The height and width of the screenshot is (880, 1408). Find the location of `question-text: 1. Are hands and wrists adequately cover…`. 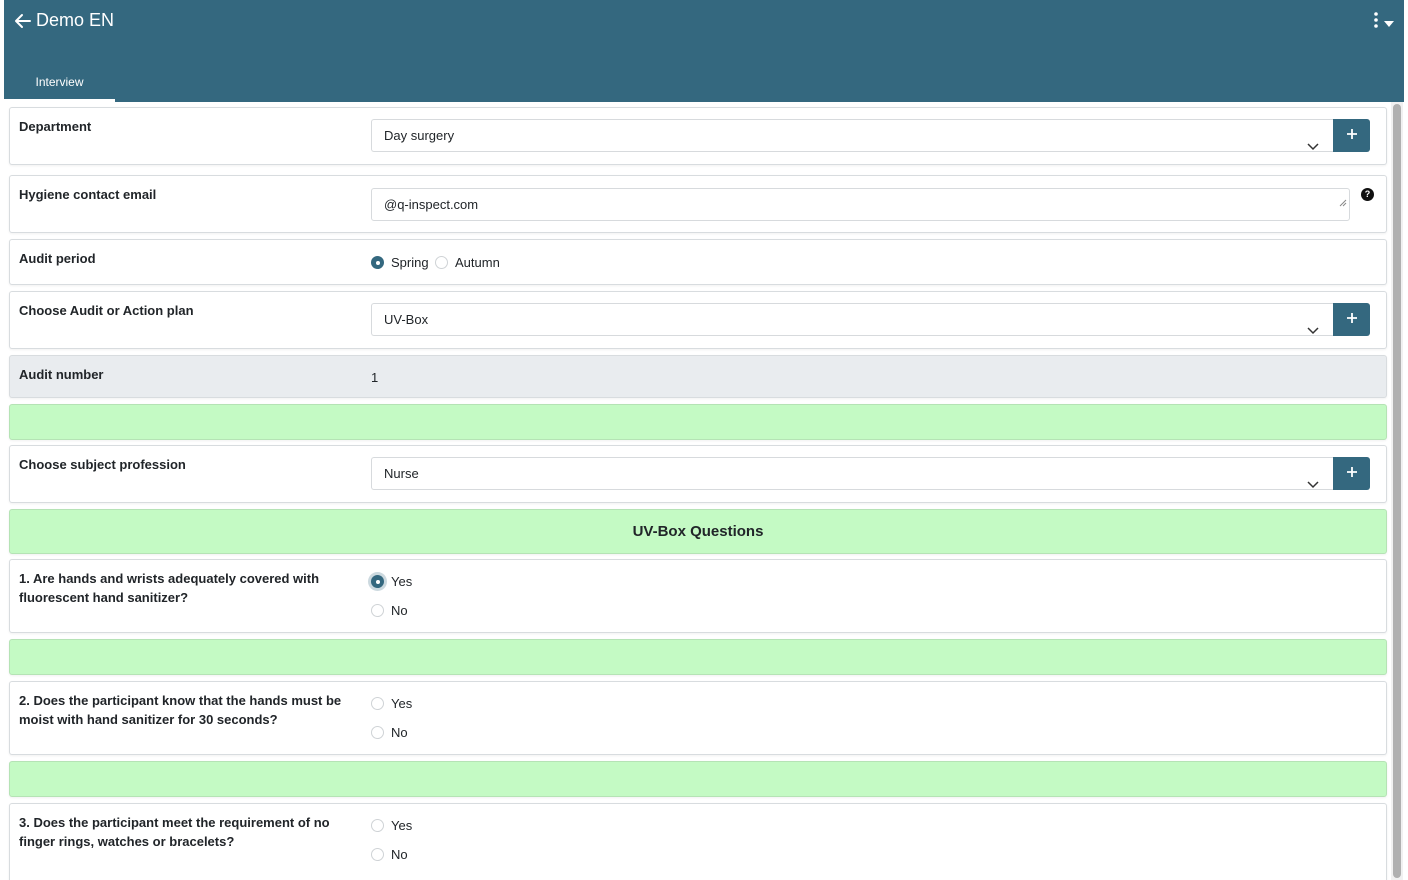

question-text: 1. Are hands and wrists adequately cover… is located at coordinates (169, 588).